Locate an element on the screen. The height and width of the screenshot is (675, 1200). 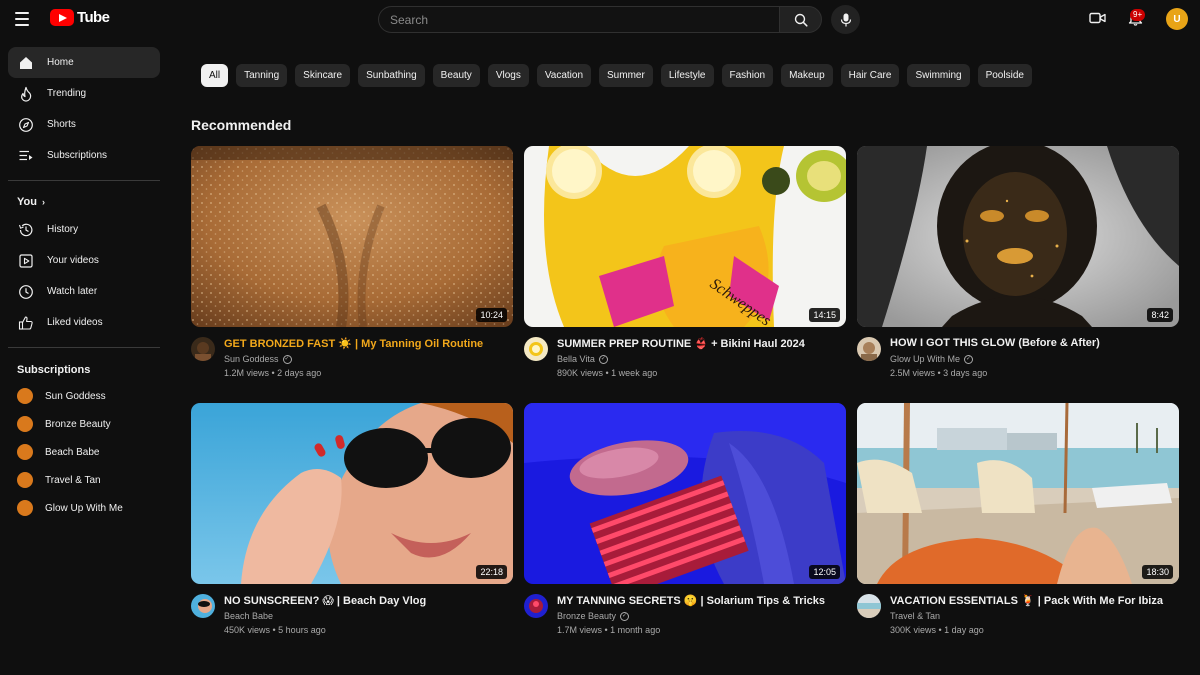
thumbs-up-icon is located at coordinates (25, 322).